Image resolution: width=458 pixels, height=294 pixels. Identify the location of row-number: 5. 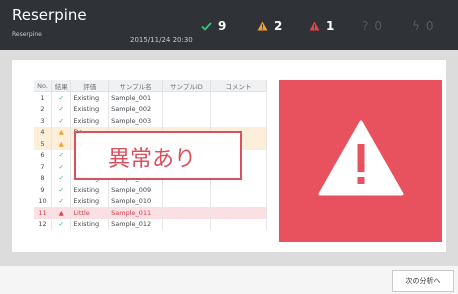
(43, 144).